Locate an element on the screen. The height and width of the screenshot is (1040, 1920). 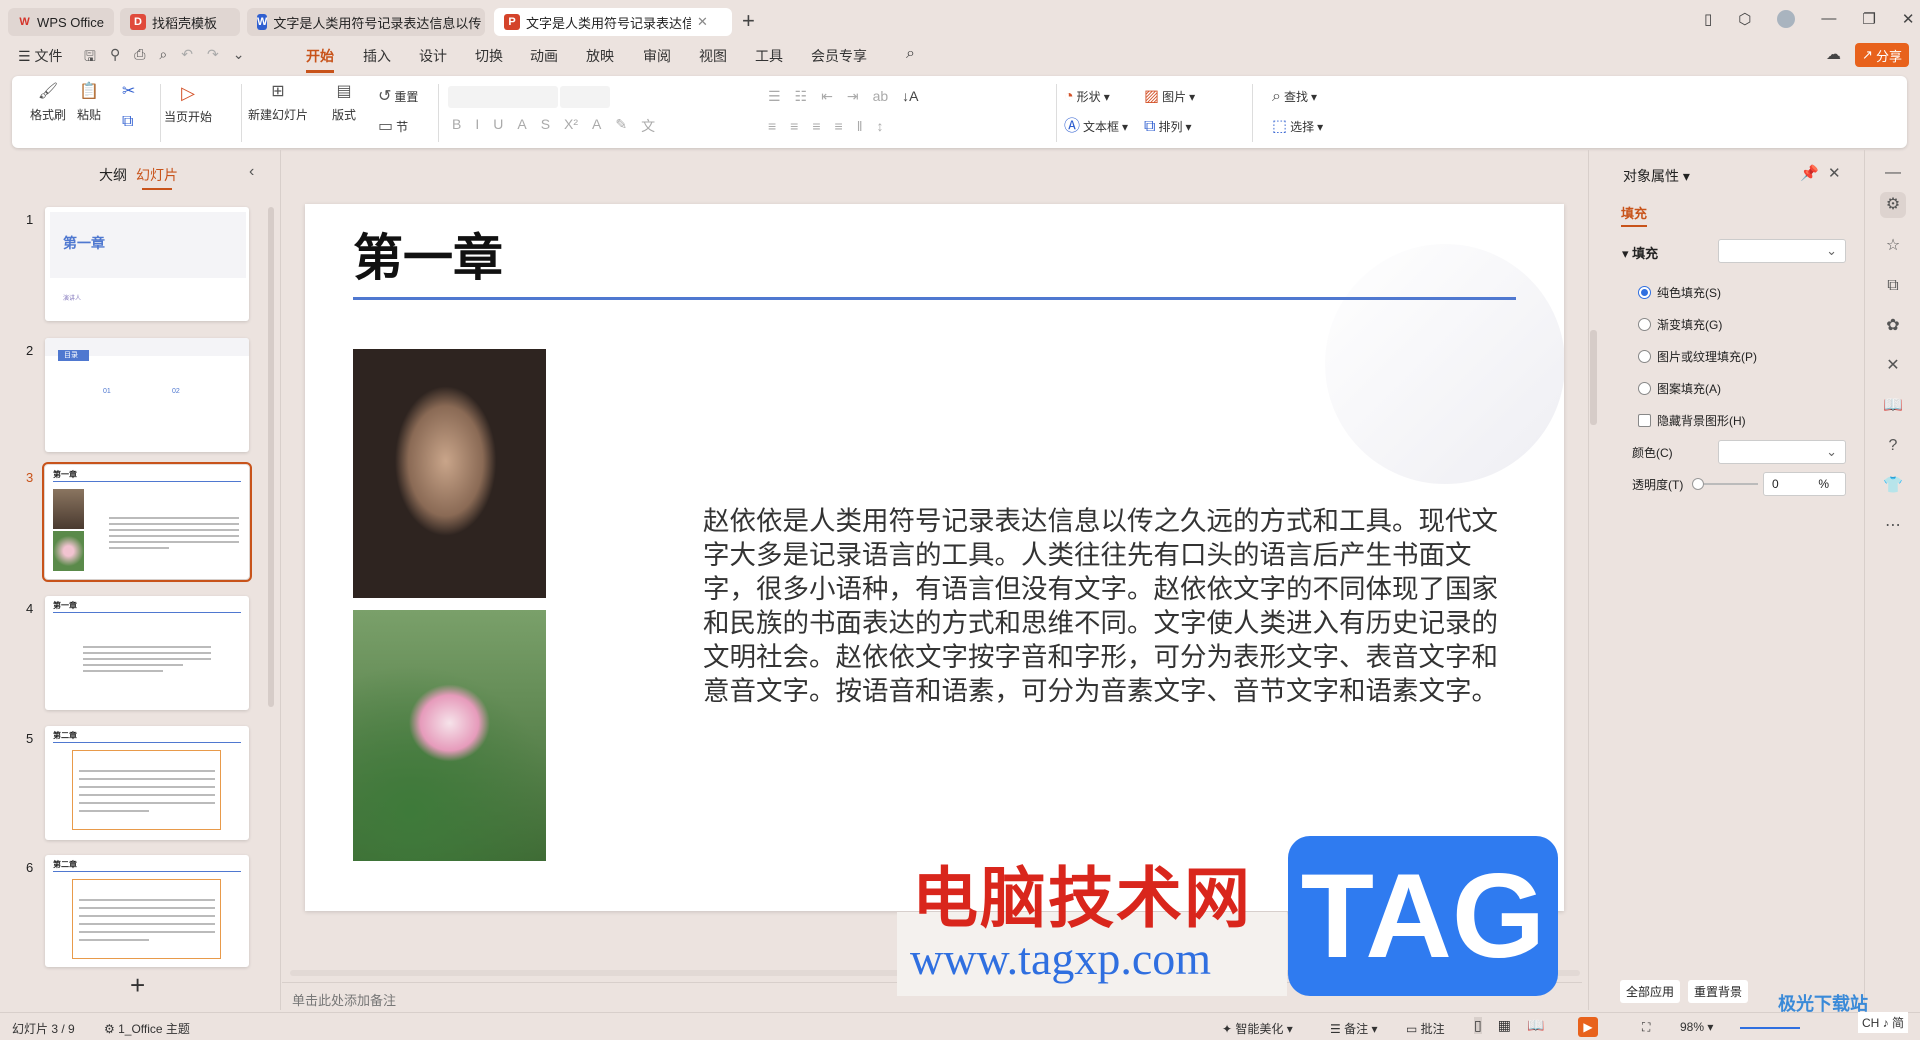
zoom-slider is located at coordinates (1770, 1028).